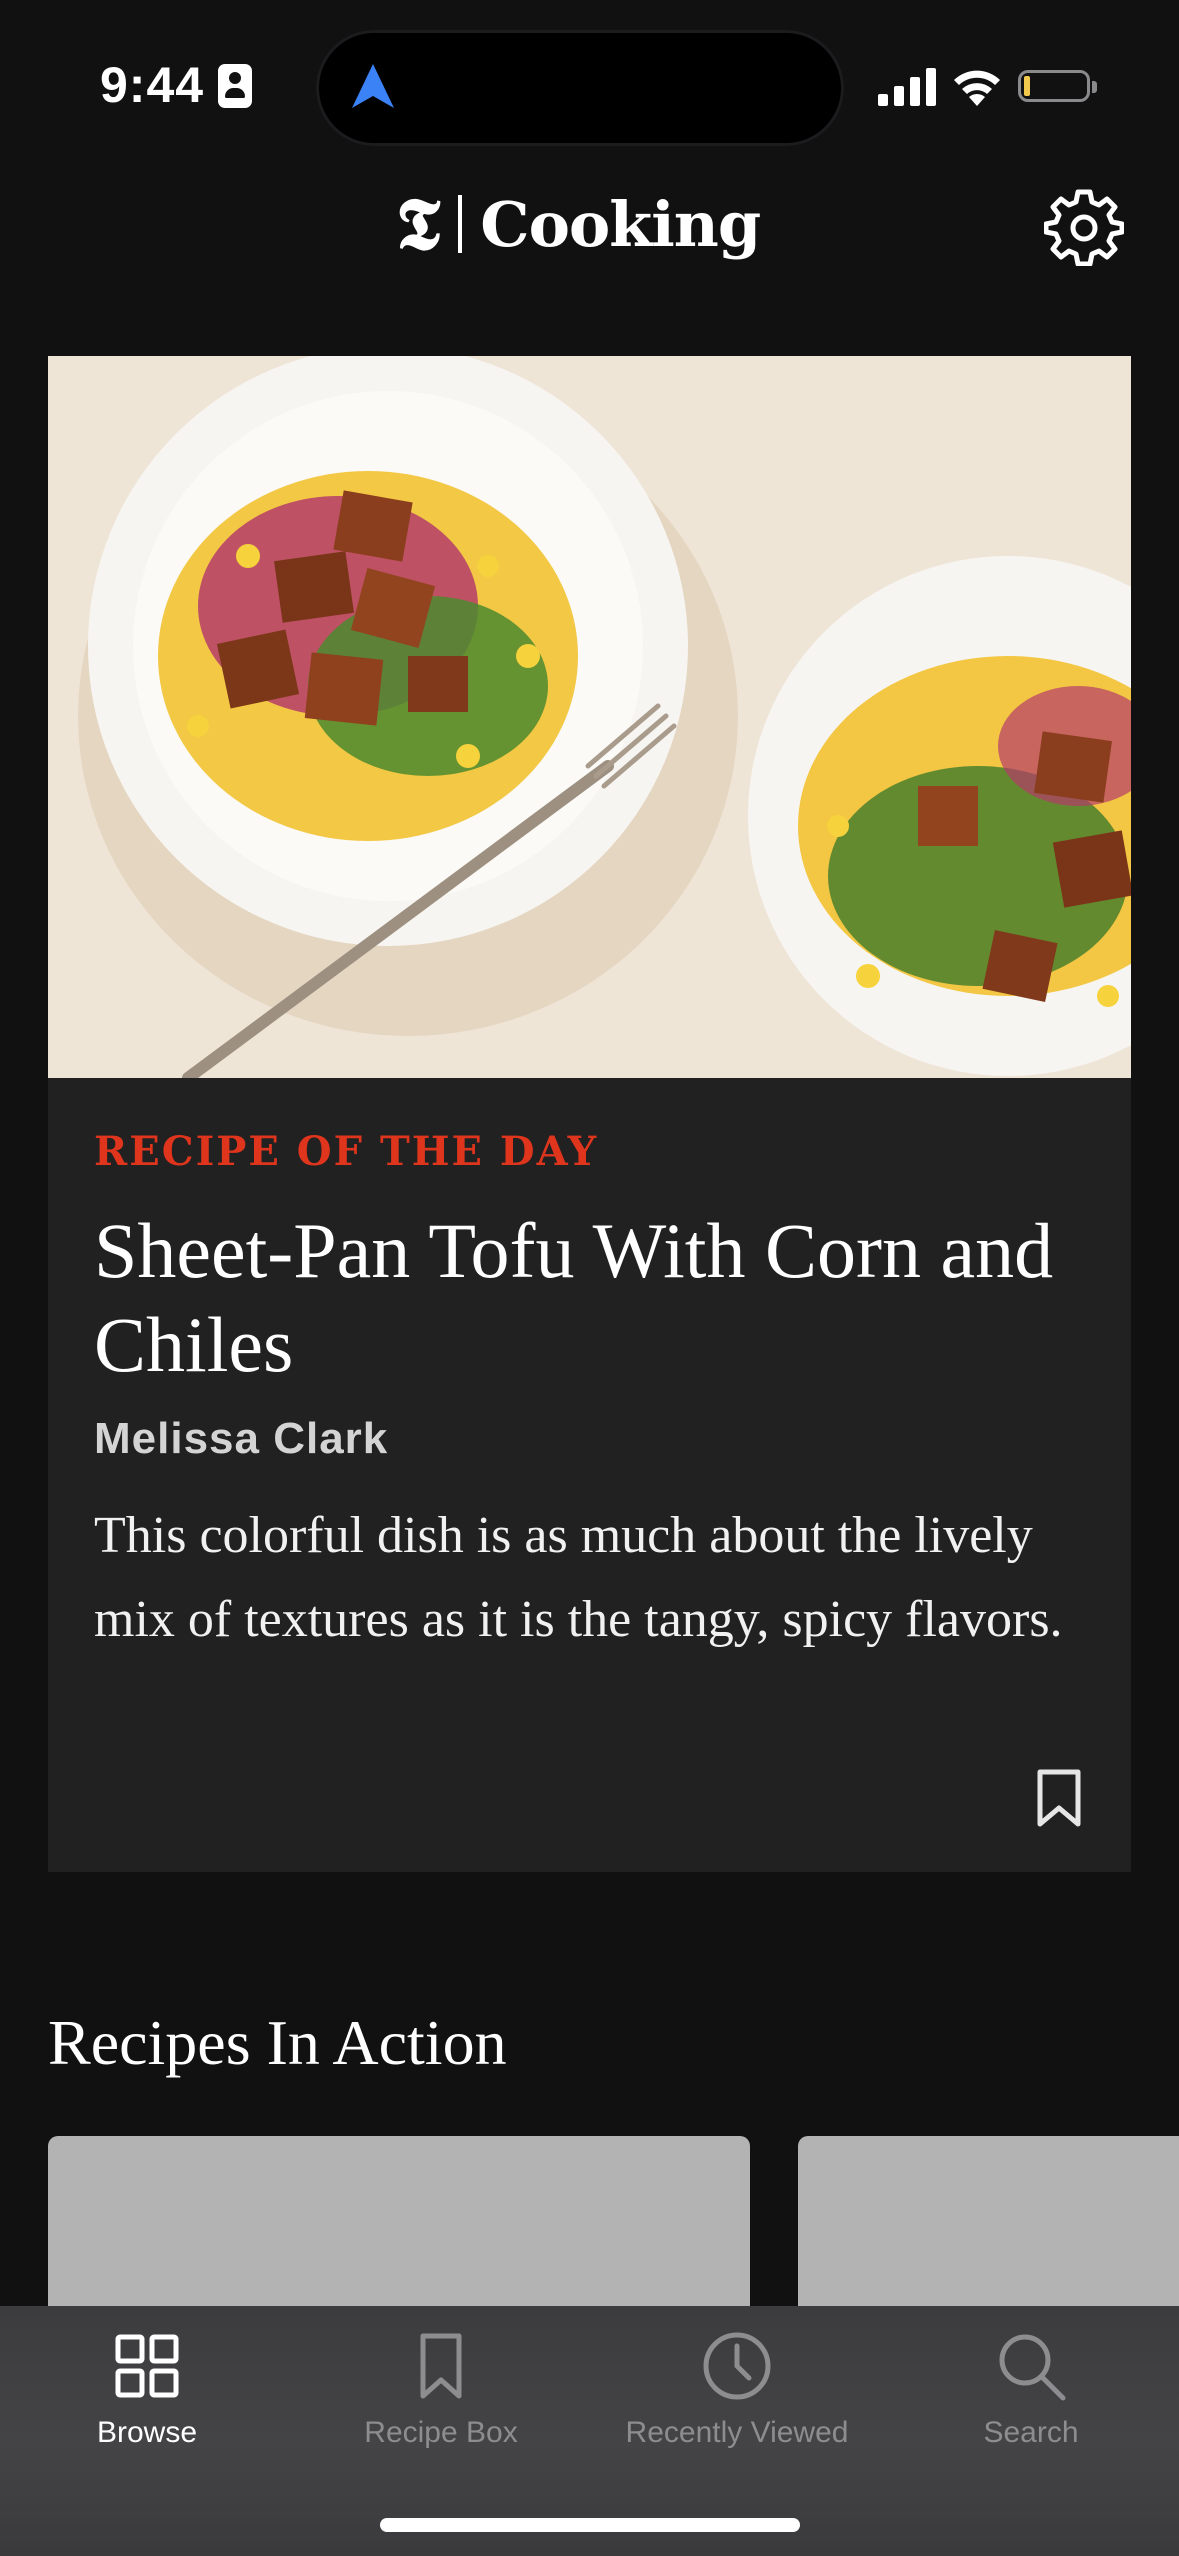 The height and width of the screenshot is (2556, 1179). What do you see at coordinates (418, 223) in the screenshot?
I see `nyt-t-logo: 𝕿` at bounding box center [418, 223].